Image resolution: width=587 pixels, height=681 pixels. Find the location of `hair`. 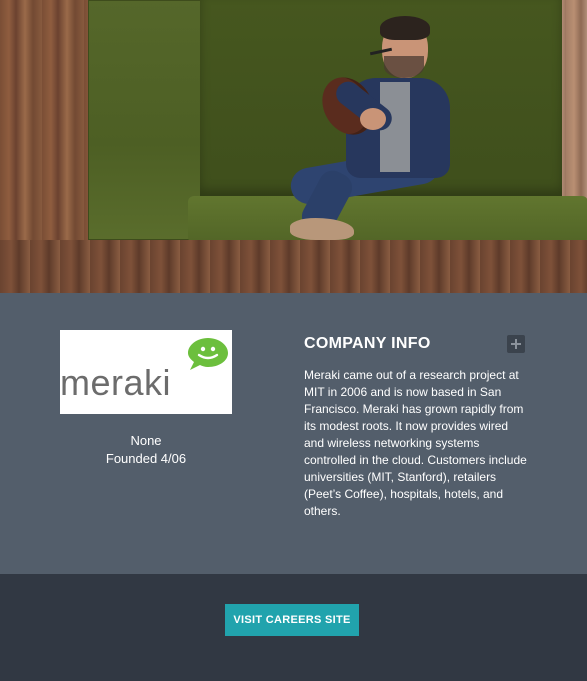

hair is located at coordinates (405, 28).